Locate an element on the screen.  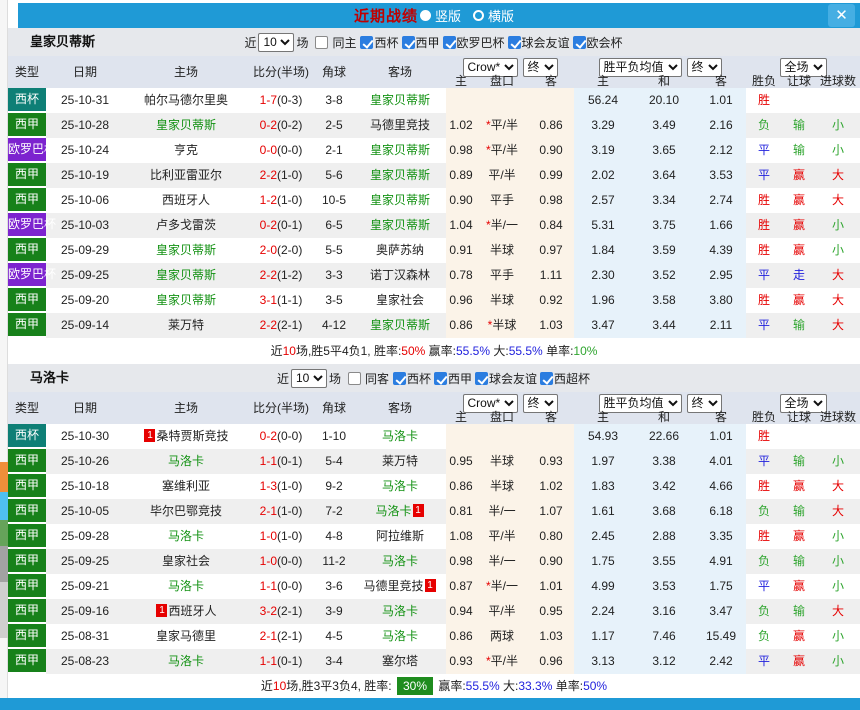
handicap-away-odds: 0.97 is located at coordinates (551, 250).